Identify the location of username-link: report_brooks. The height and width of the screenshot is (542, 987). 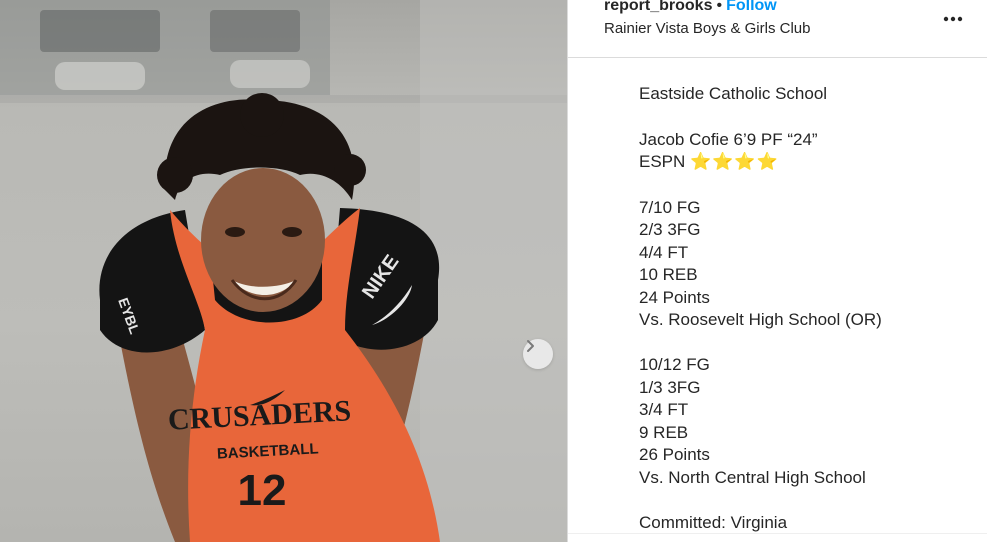
(658, 7).